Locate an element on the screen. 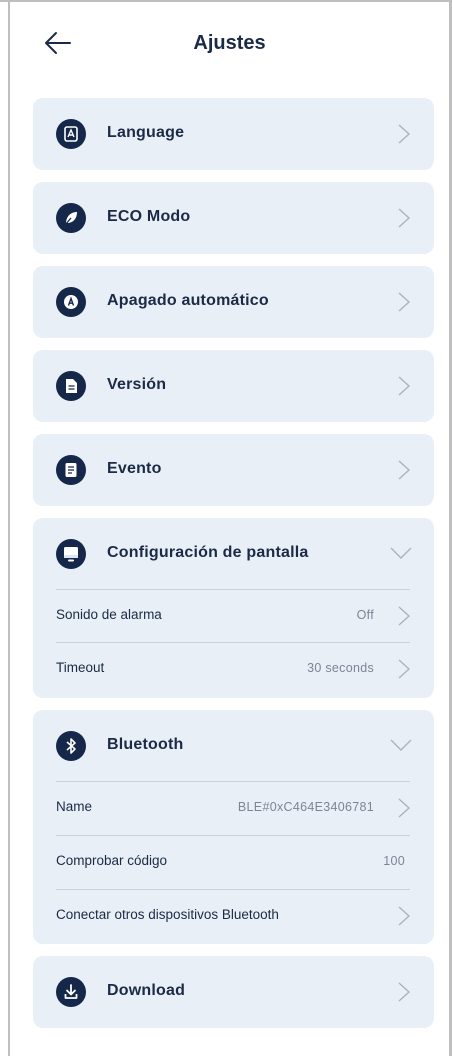 Image resolution: width=452 pixels, height=1056 pixels. setting-row-value: BLE#0xC464E3406781 is located at coordinates (305, 807).